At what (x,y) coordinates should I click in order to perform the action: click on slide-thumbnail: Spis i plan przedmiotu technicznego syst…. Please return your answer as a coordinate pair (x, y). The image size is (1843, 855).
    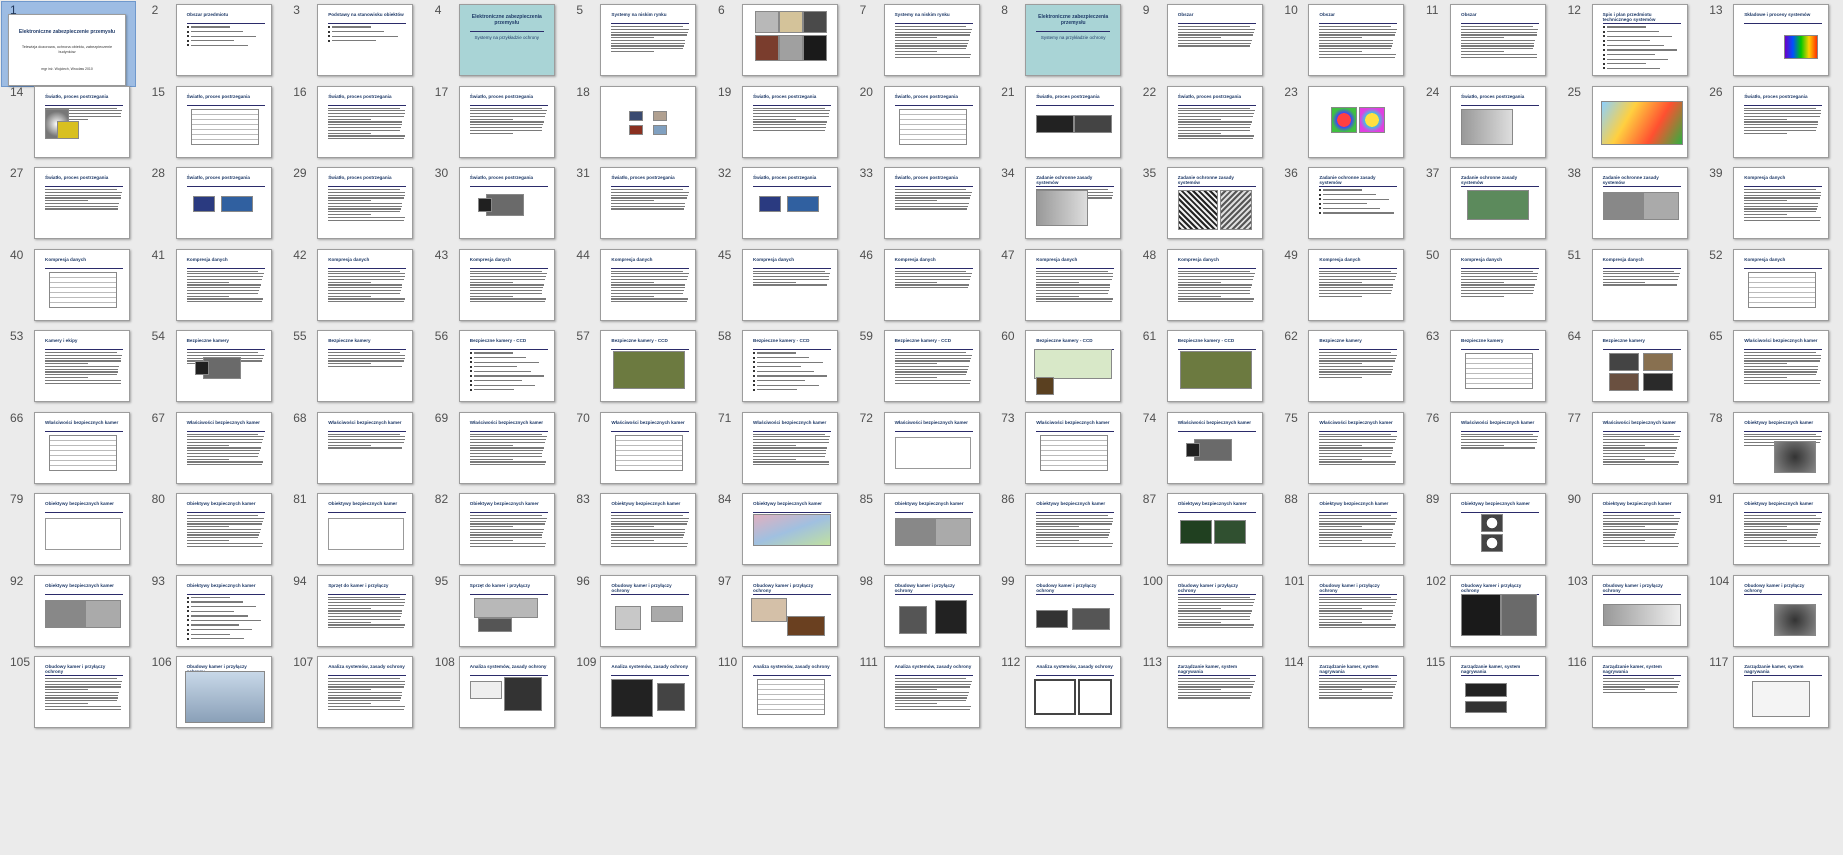
    Looking at the image, I should click on (1639, 40).